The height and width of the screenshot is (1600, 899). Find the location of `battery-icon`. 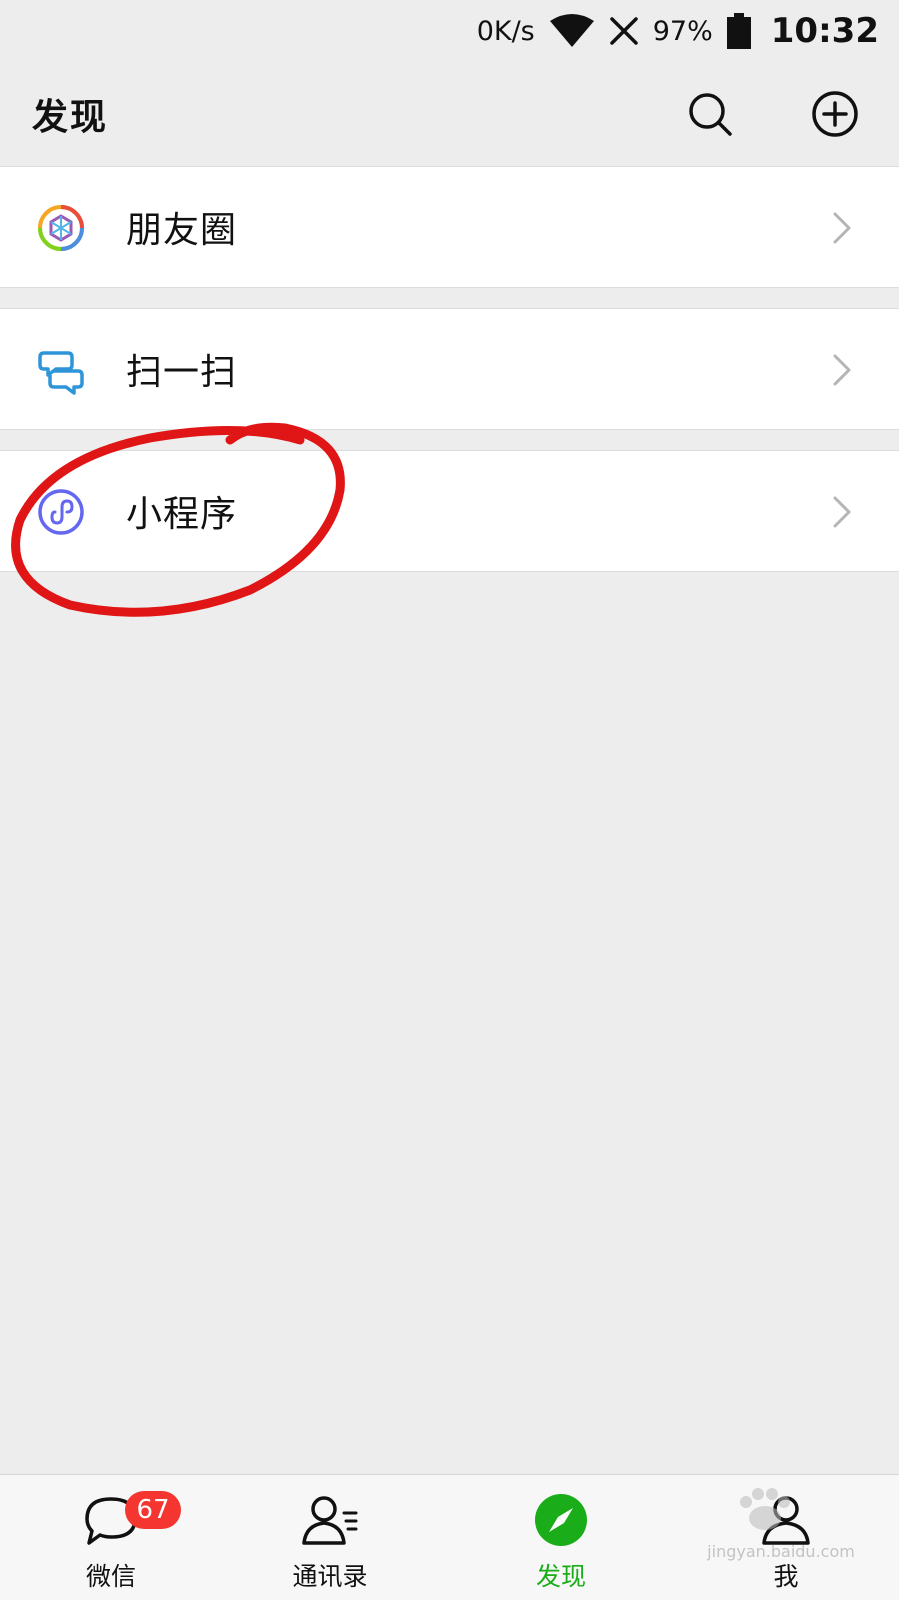

battery-icon is located at coordinates (738, 31).